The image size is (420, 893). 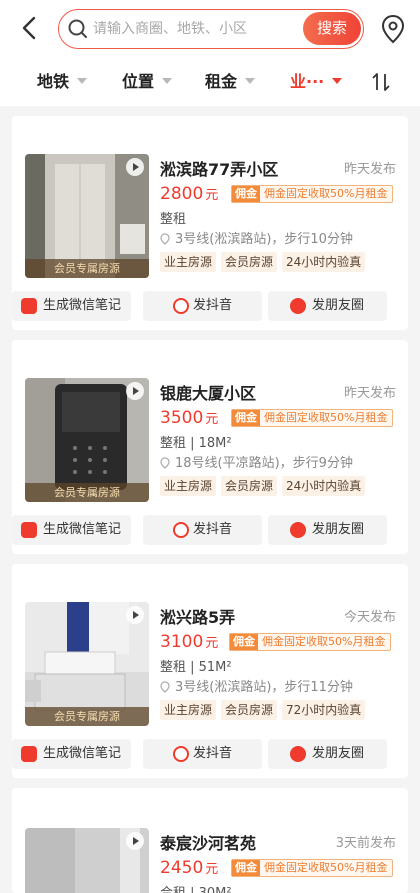 I want to click on search-icon, so click(x=77, y=28).